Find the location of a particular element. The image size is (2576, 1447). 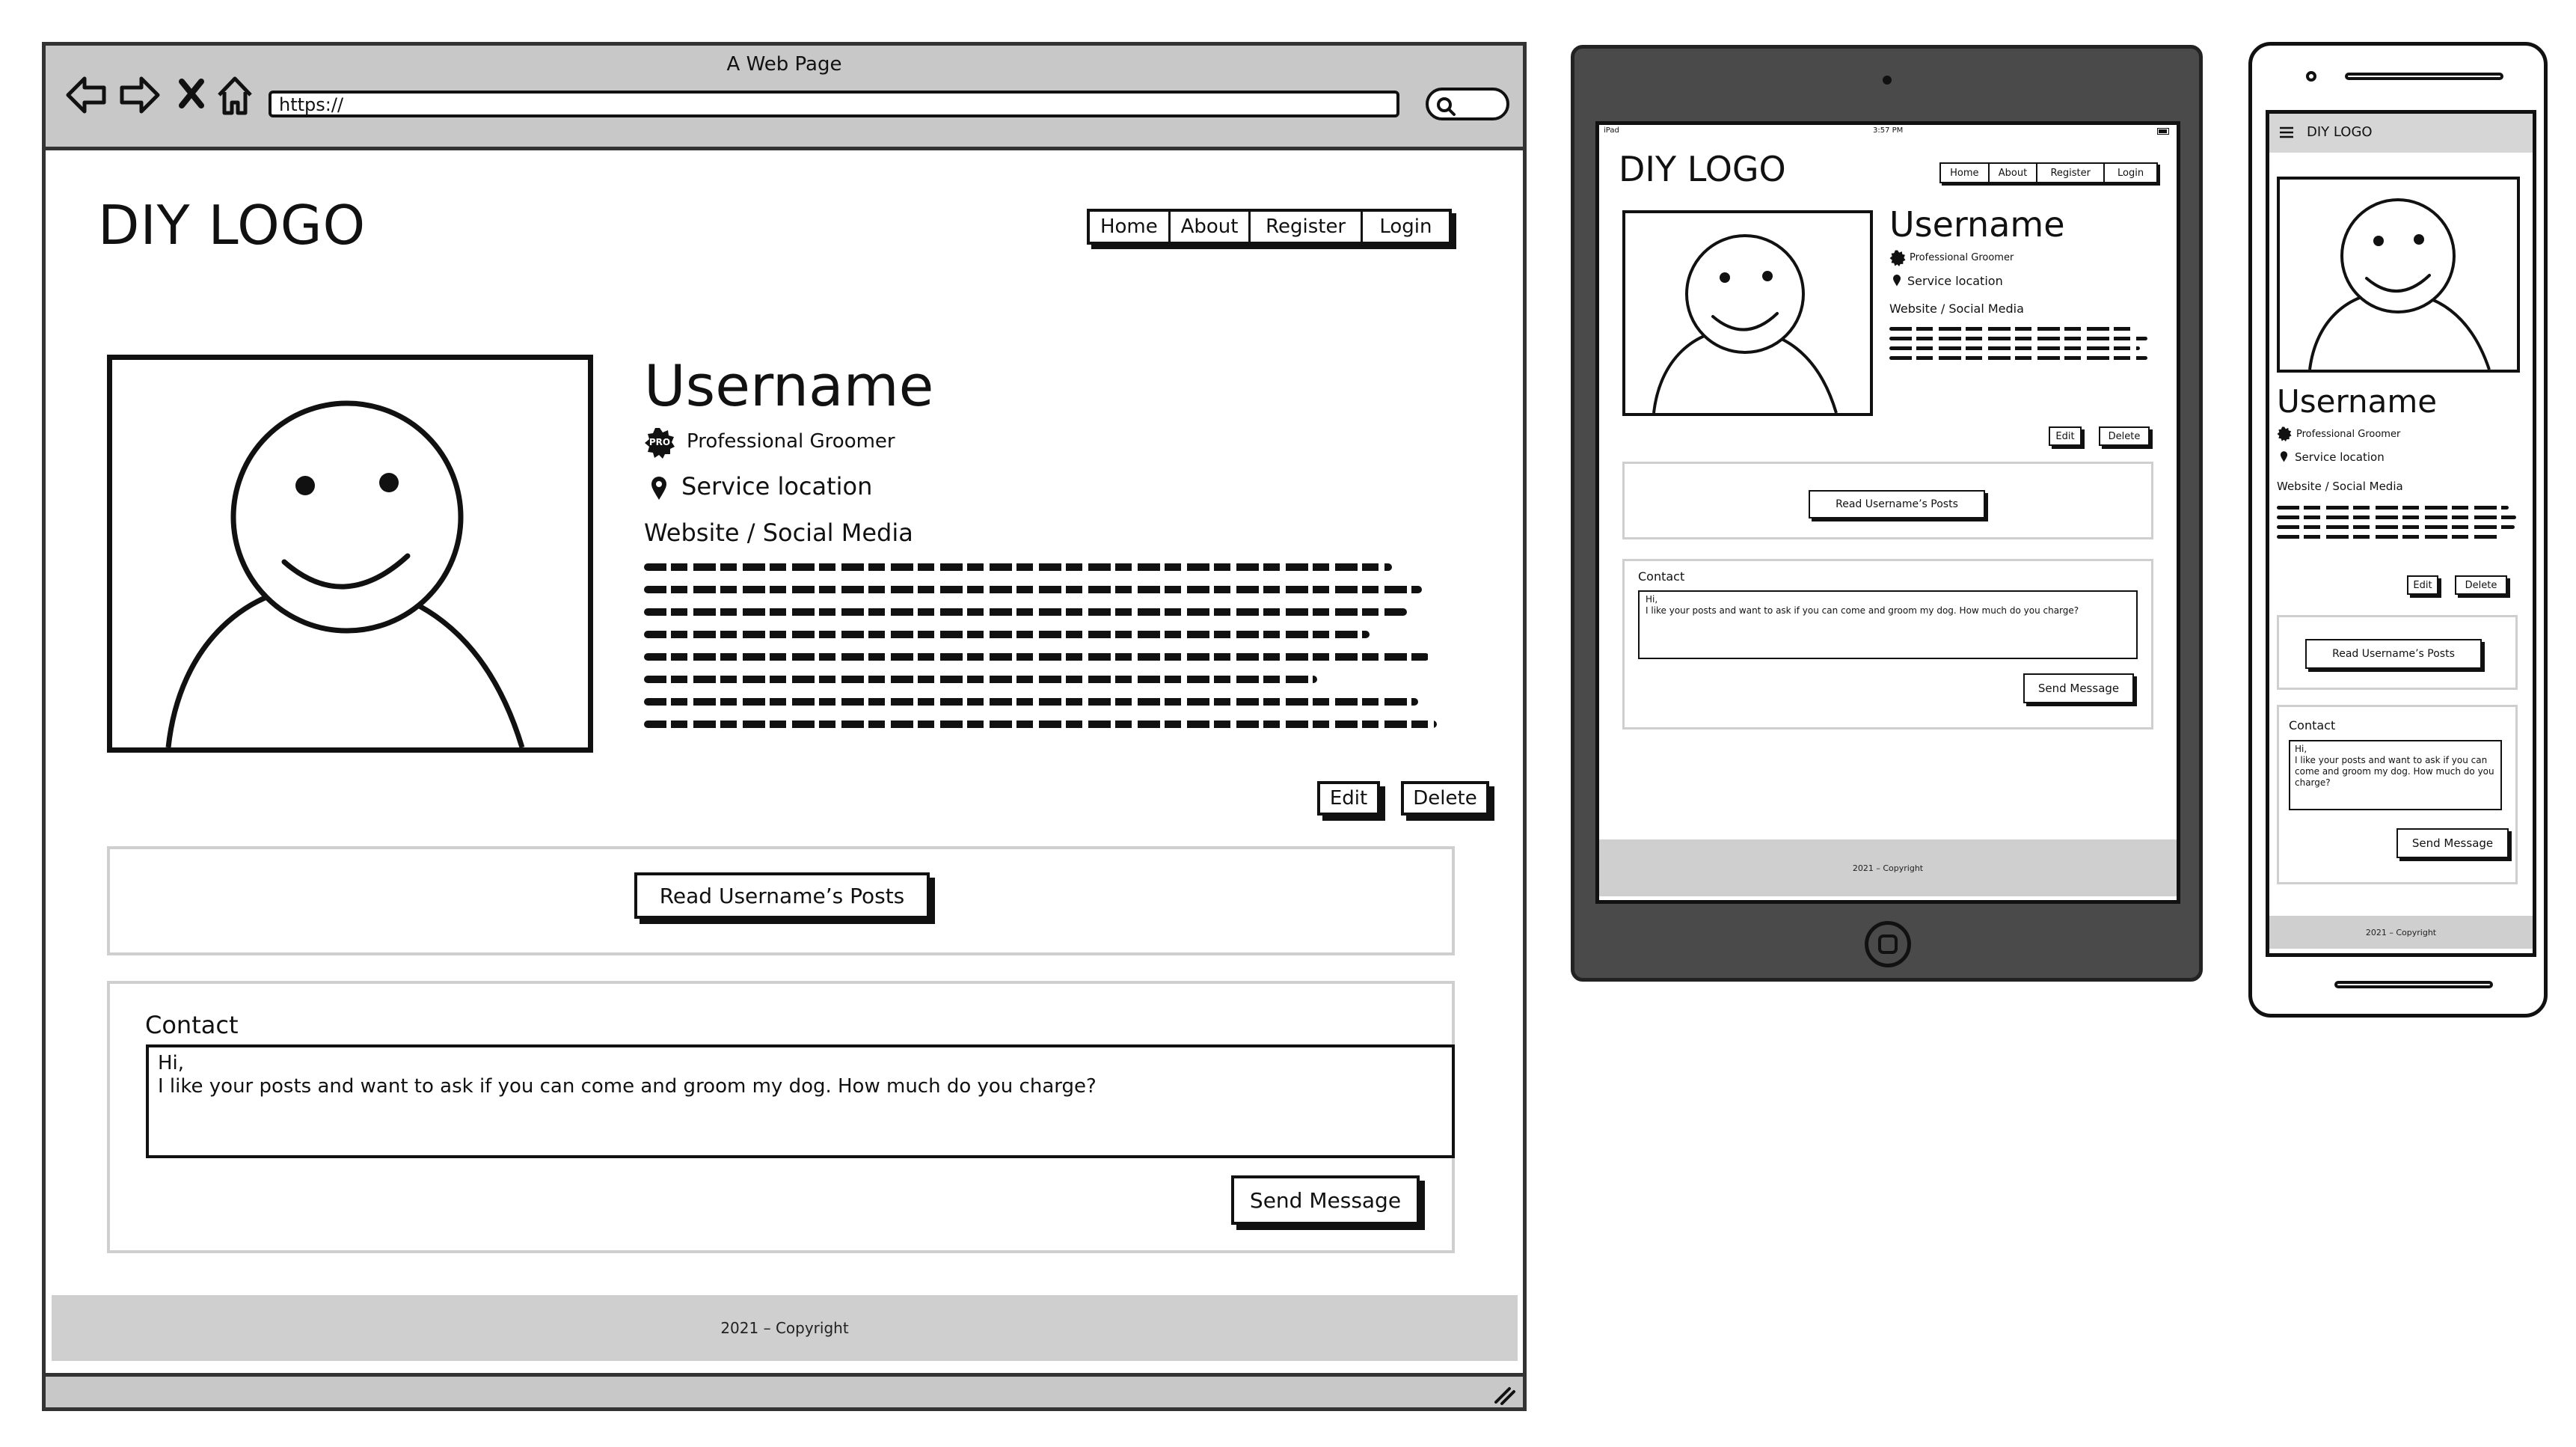

page-footer: 2021 – Copyright is located at coordinates (785, 1328).